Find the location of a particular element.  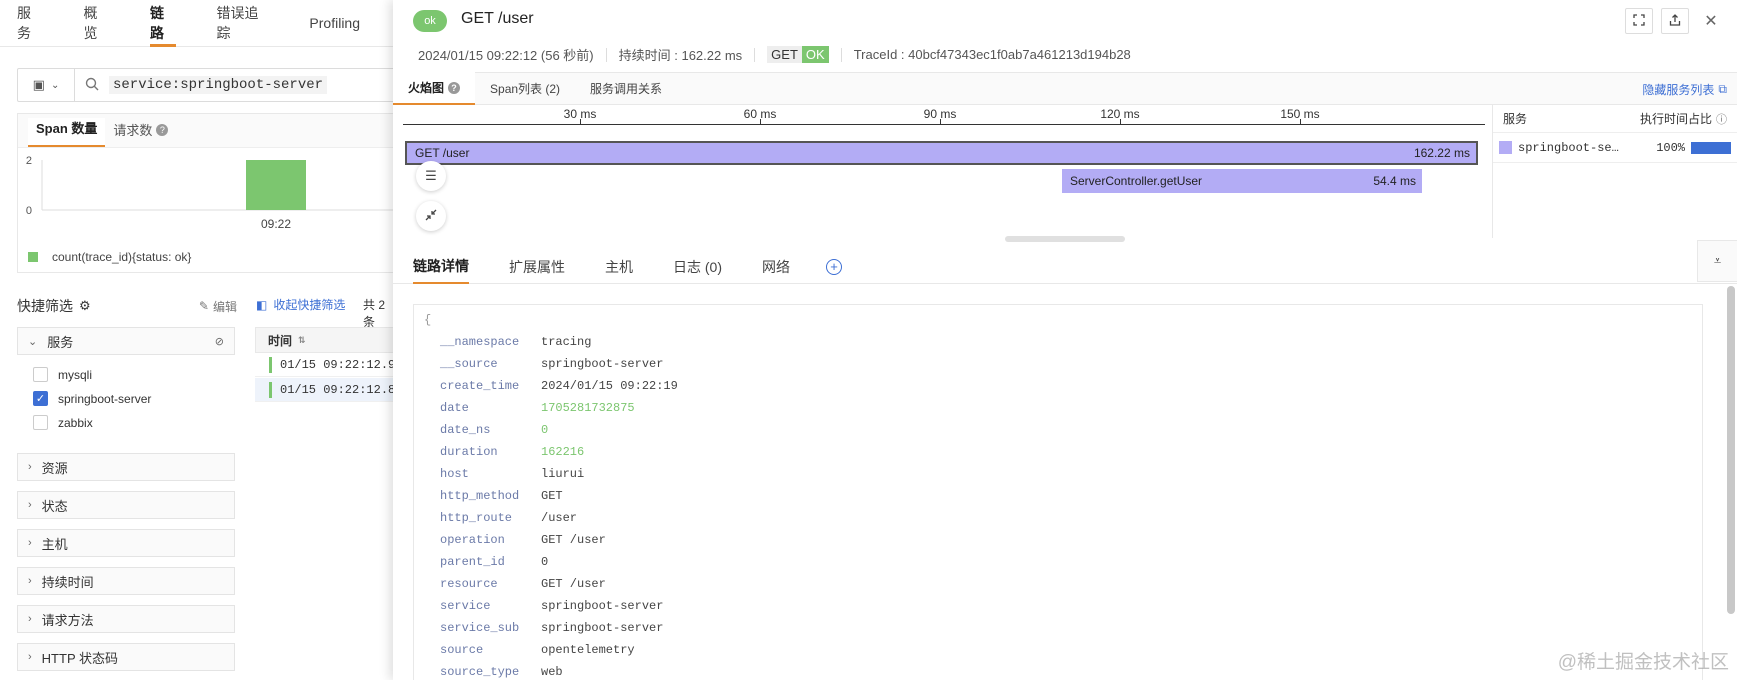

list-row: 01/15 09:22:12.9 is located at coordinates (330, 365).